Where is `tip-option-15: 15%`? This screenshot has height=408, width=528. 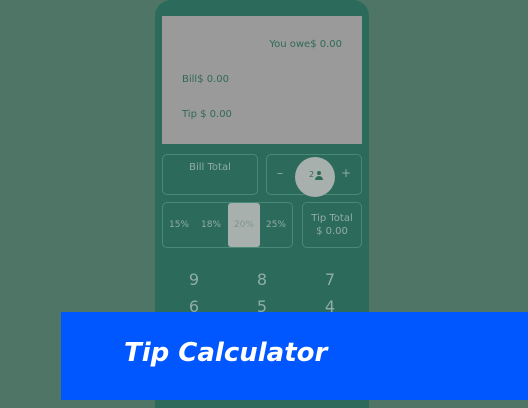 tip-option-15: 15% is located at coordinates (179, 225).